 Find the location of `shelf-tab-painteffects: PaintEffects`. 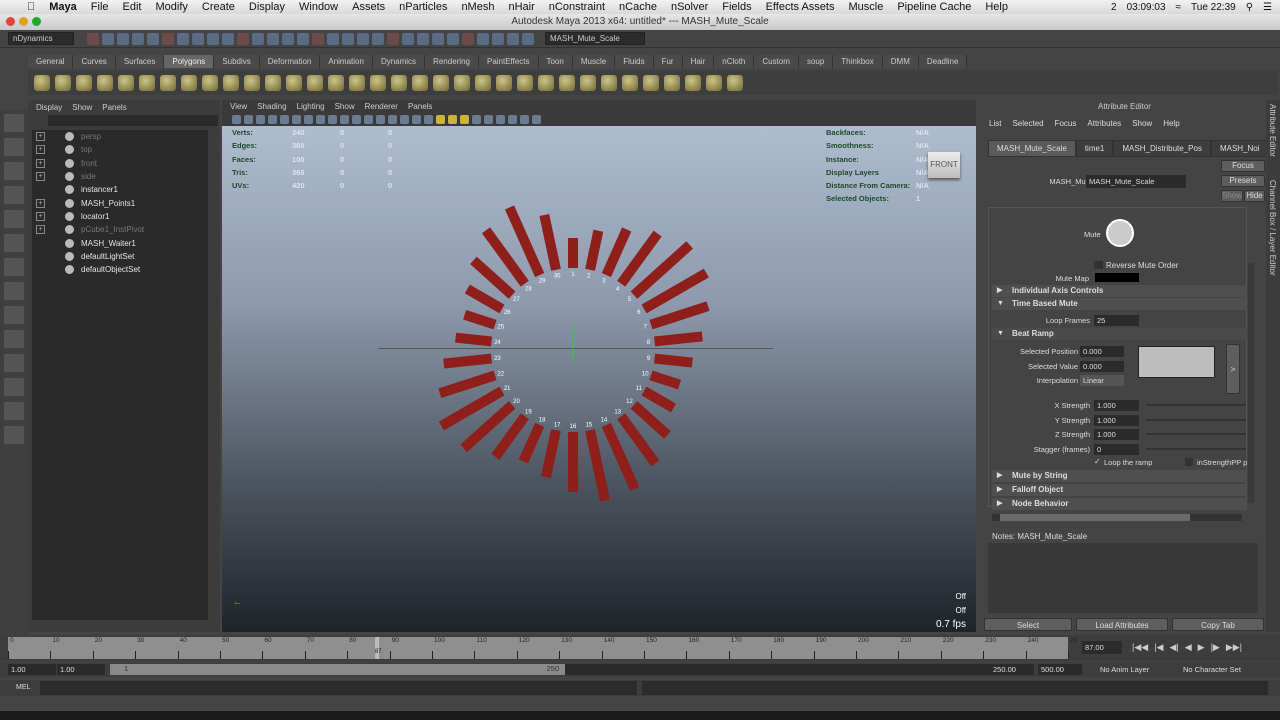

shelf-tab-painteffects: PaintEffects is located at coordinates (508, 61).